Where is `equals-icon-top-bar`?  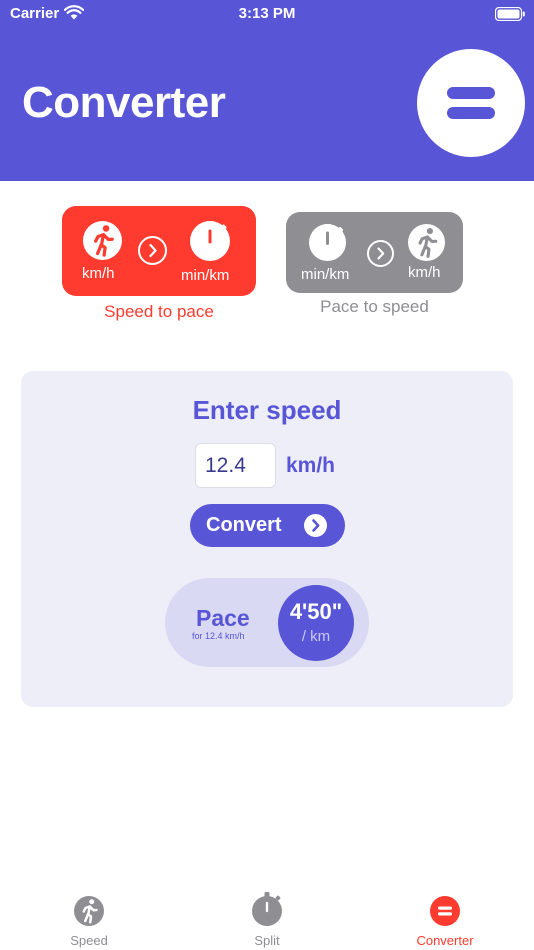 equals-icon-top-bar is located at coordinates (471, 93).